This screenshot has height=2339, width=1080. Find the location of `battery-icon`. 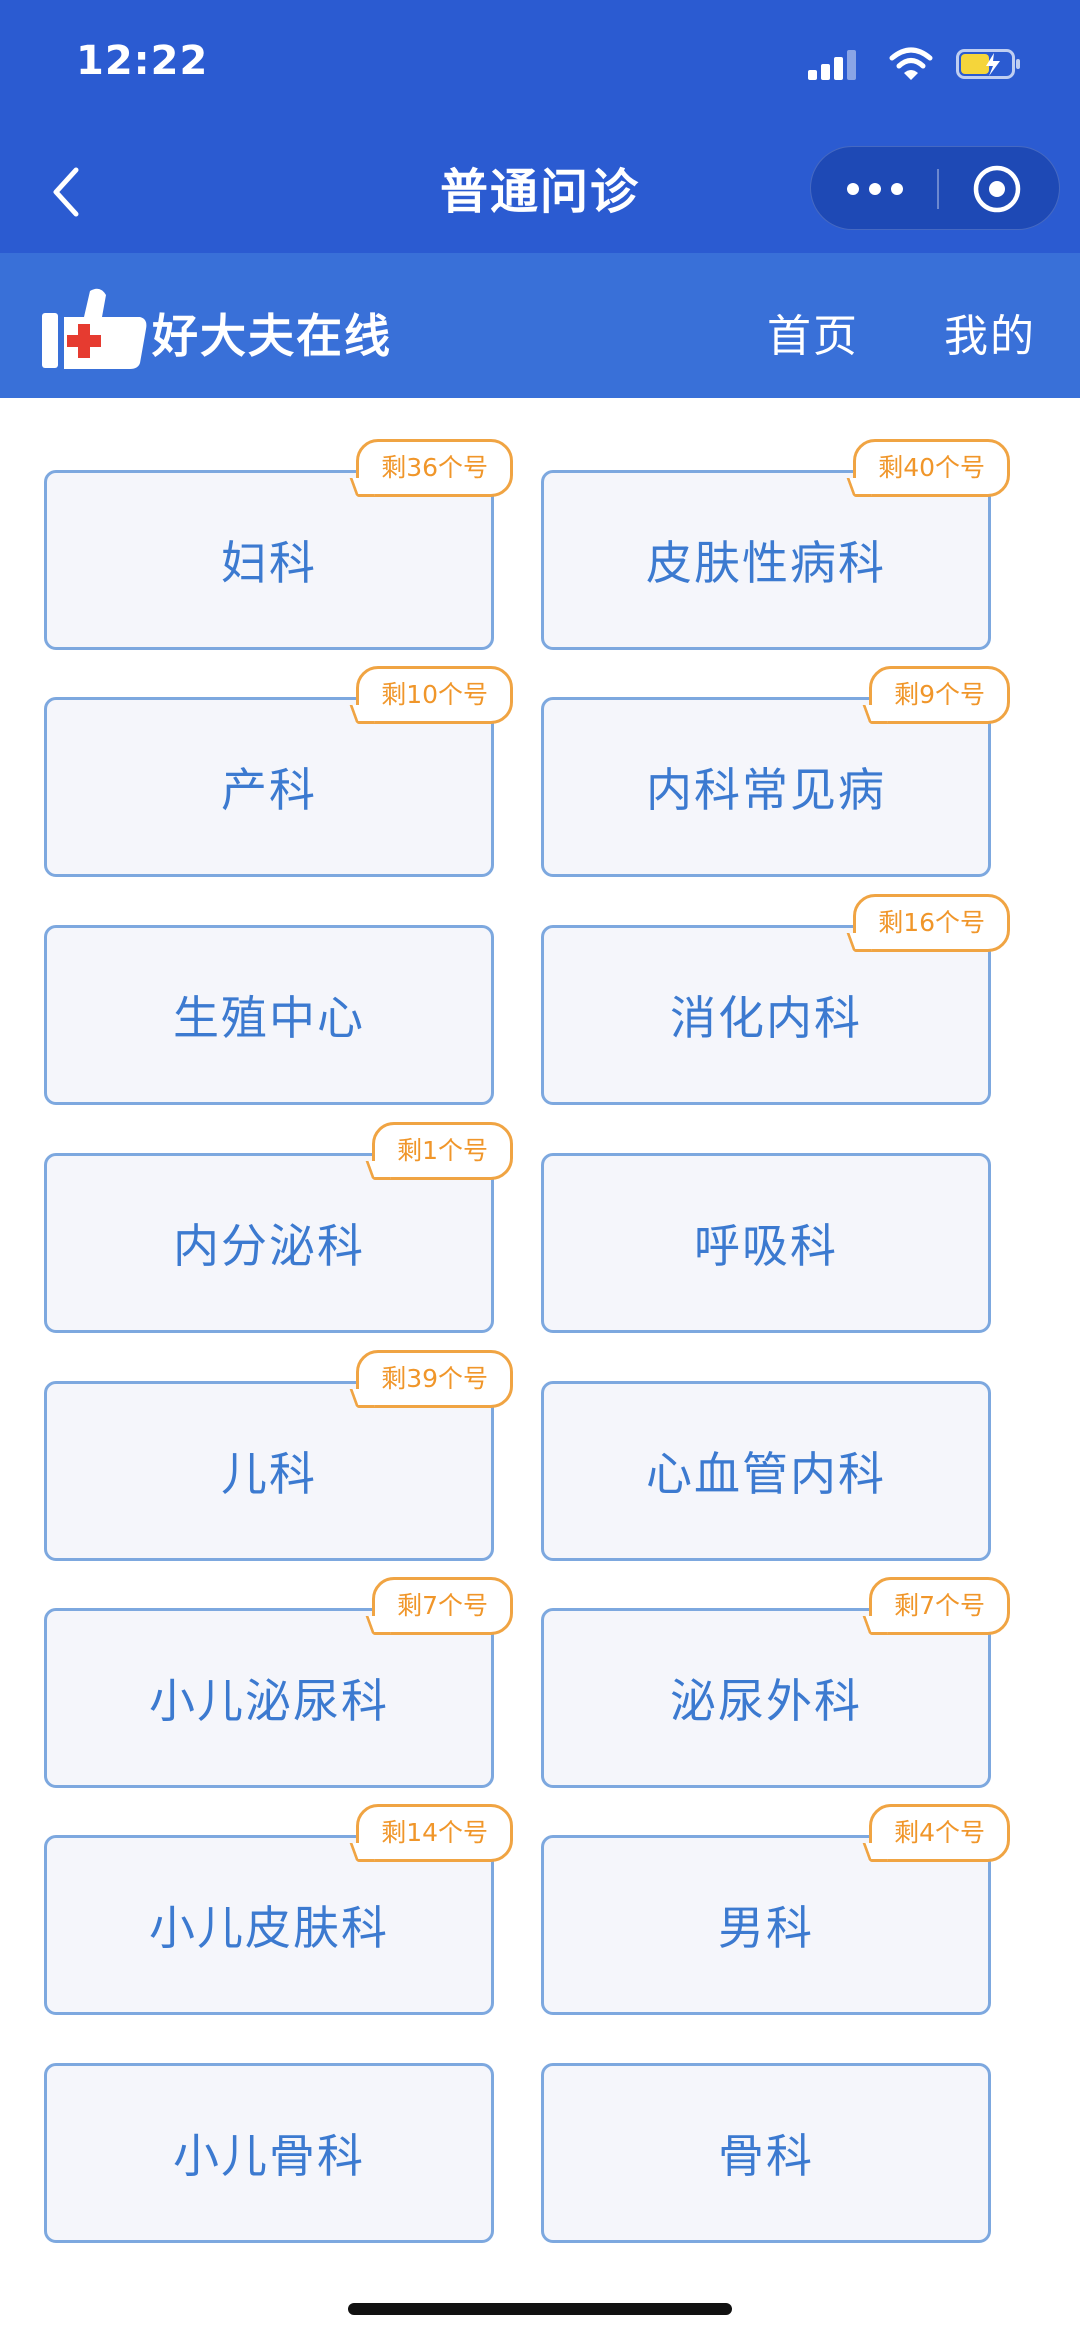

battery-icon is located at coordinates (988, 64).